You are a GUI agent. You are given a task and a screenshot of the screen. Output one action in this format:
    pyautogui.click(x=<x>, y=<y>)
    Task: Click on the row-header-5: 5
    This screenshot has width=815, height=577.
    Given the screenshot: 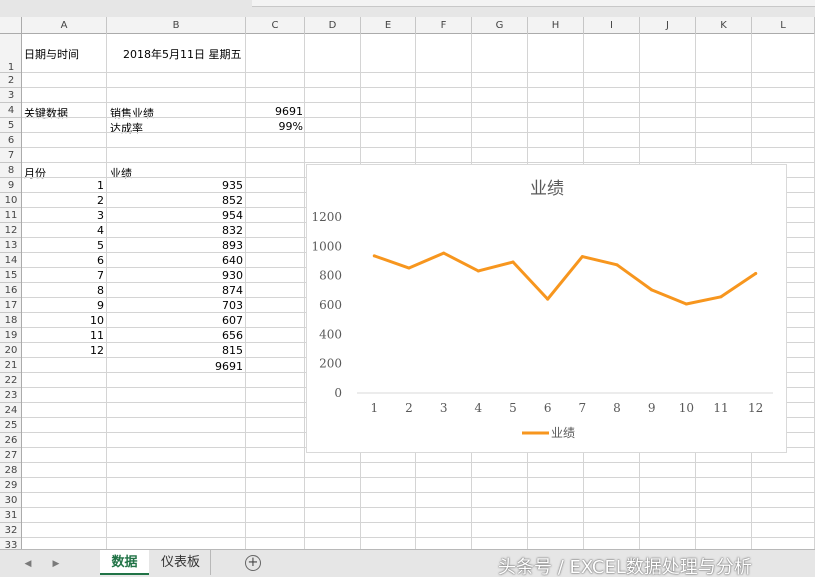 What is the action you would take?
    pyautogui.click(x=10, y=125)
    